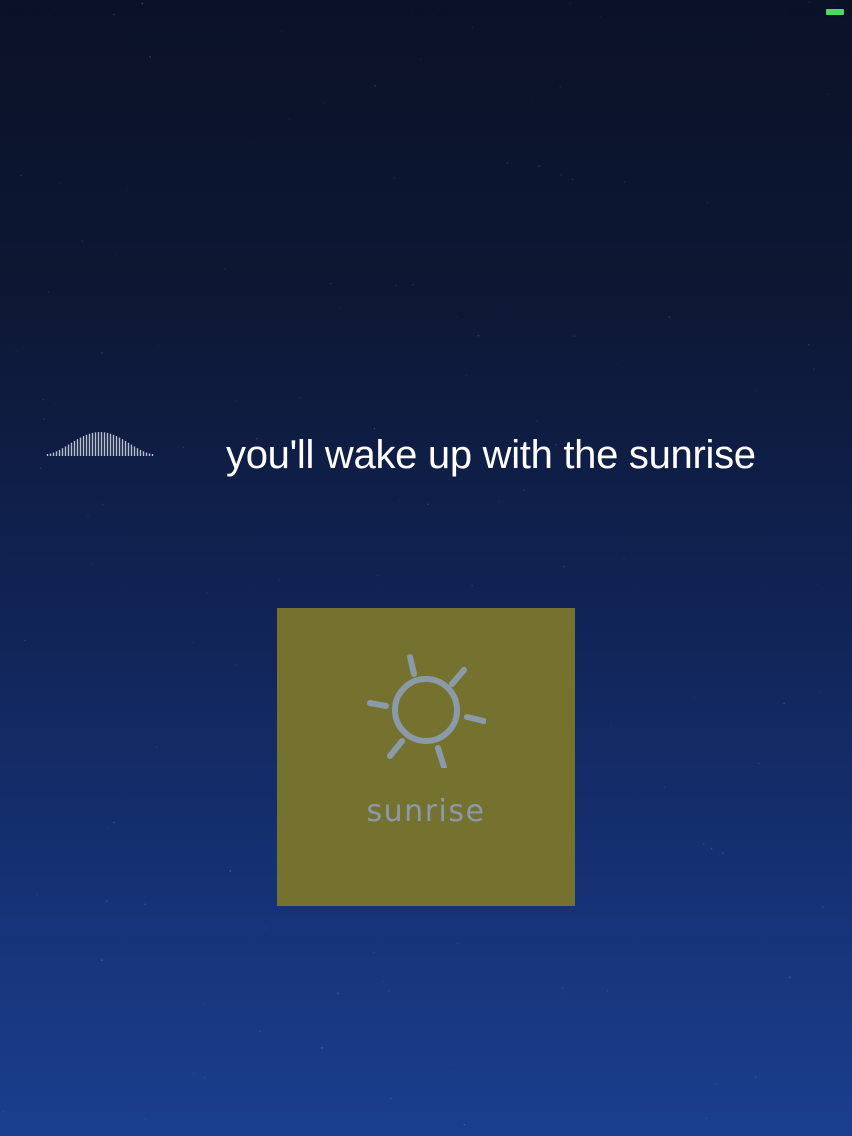 This screenshot has height=1136, width=852. Describe the element at coordinates (802, 12) in the screenshot. I see `battery-percent: 100%` at that location.